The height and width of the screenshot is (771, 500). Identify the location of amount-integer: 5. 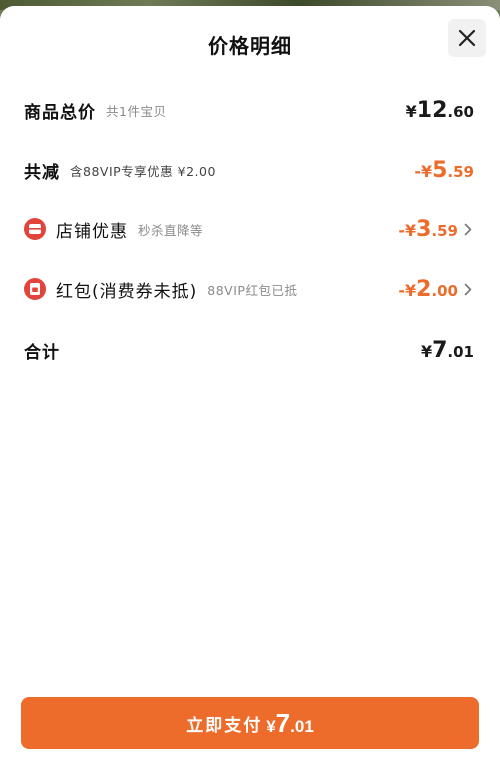
(440, 170).